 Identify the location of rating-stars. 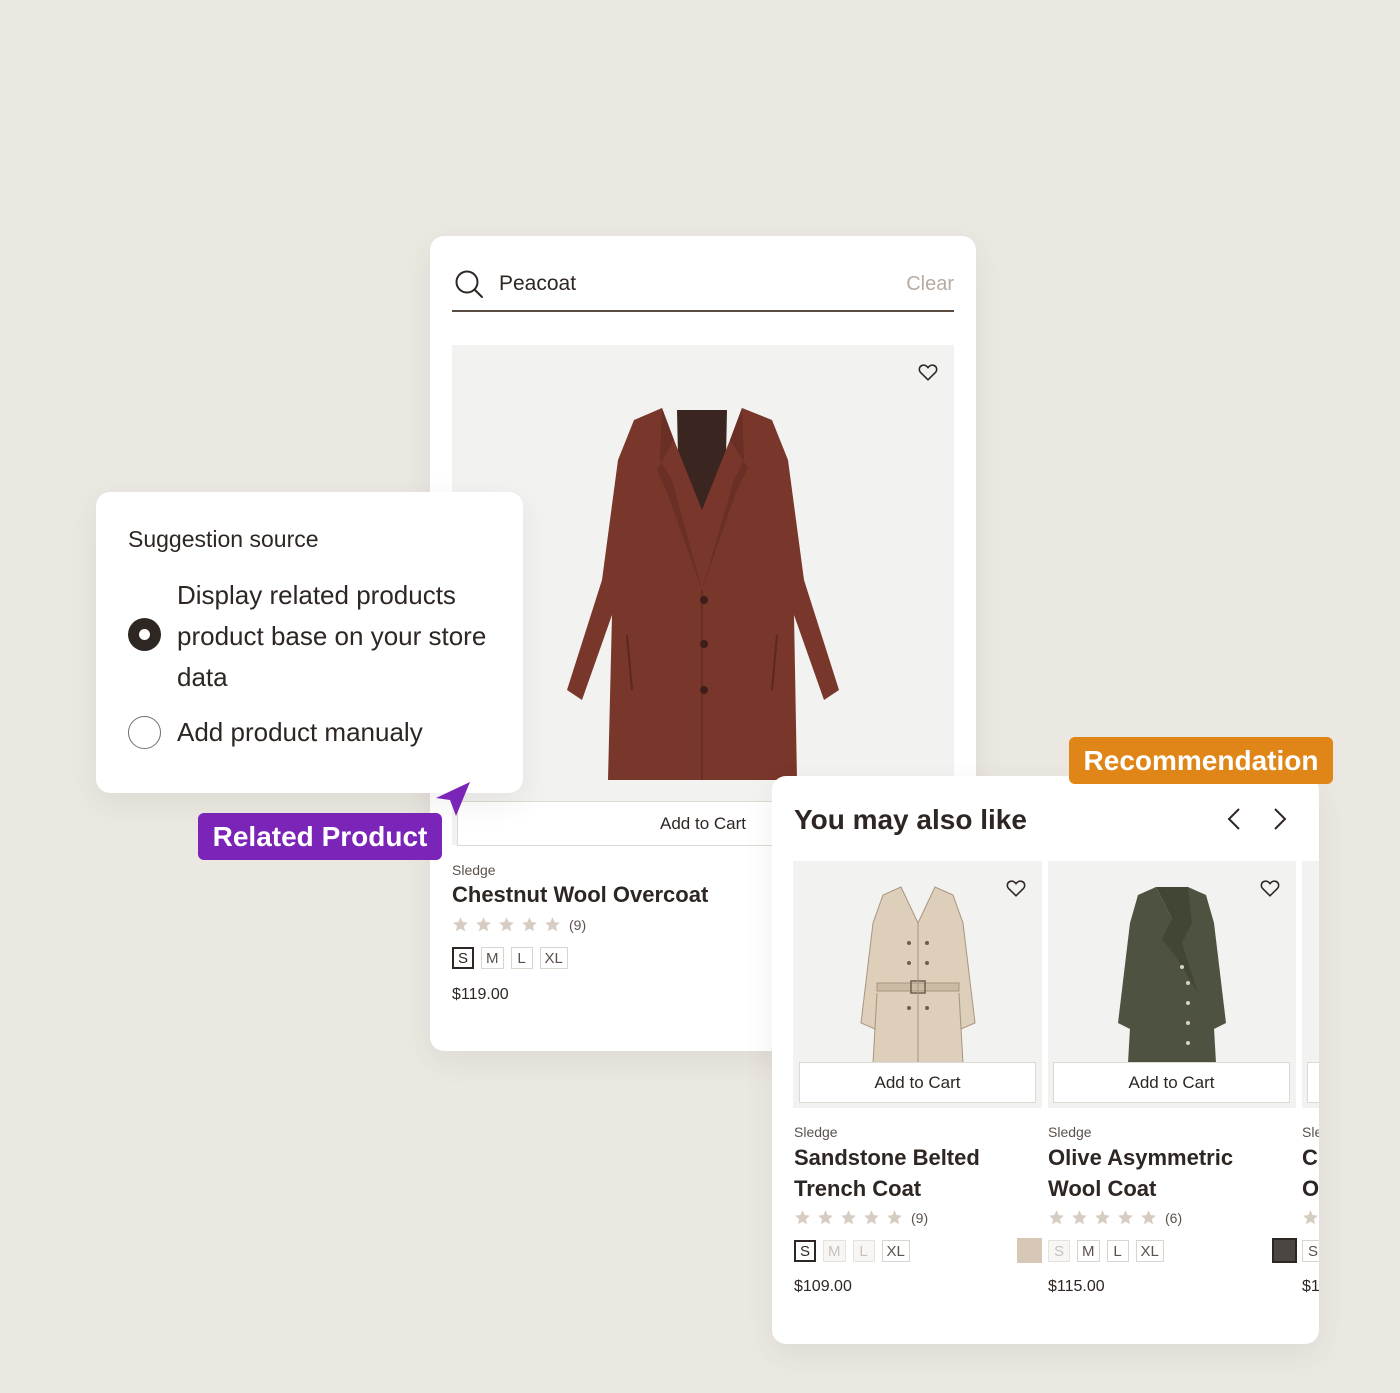
(1310, 1217).